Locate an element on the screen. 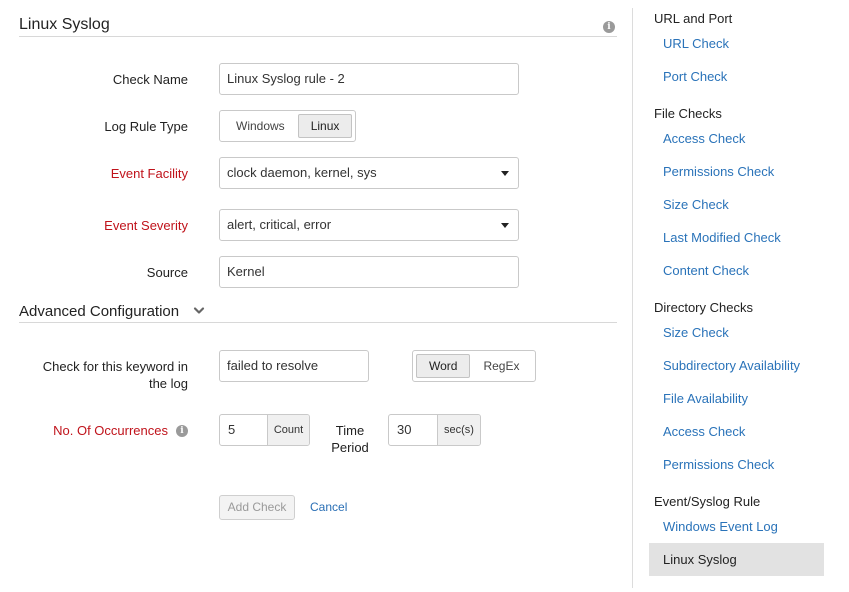  sidebar-item-linux-syslog: Linux Syslog is located at coordinates (736, 559).